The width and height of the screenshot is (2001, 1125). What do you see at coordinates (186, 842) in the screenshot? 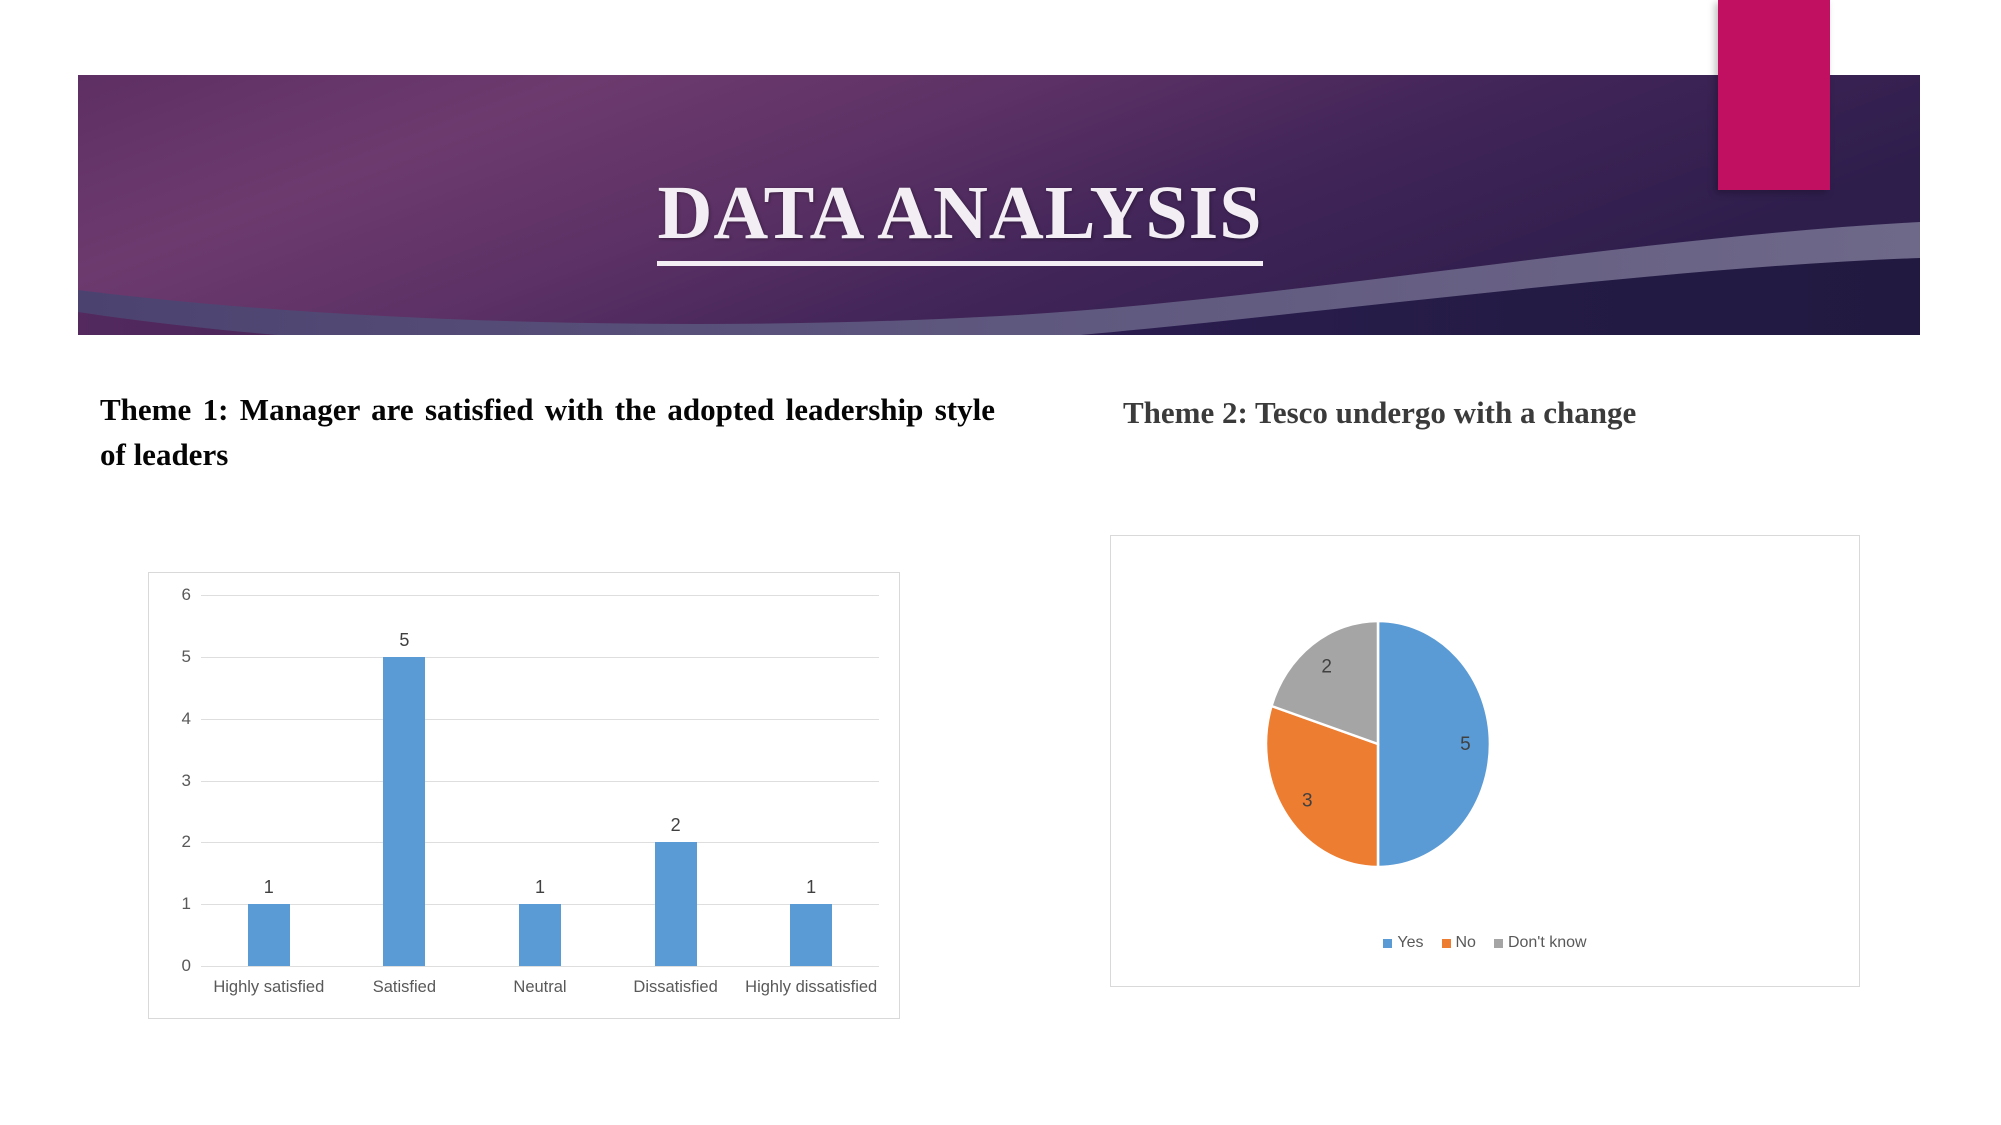
I see `bar-chart-y-tick: 2` at bounding box center [186, 842].